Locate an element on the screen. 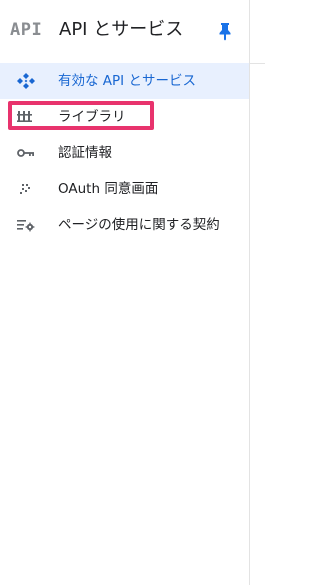  sidebar-item-page-usage-agreements: ページの使用に関する契約 is located at coordinates (124, 225).